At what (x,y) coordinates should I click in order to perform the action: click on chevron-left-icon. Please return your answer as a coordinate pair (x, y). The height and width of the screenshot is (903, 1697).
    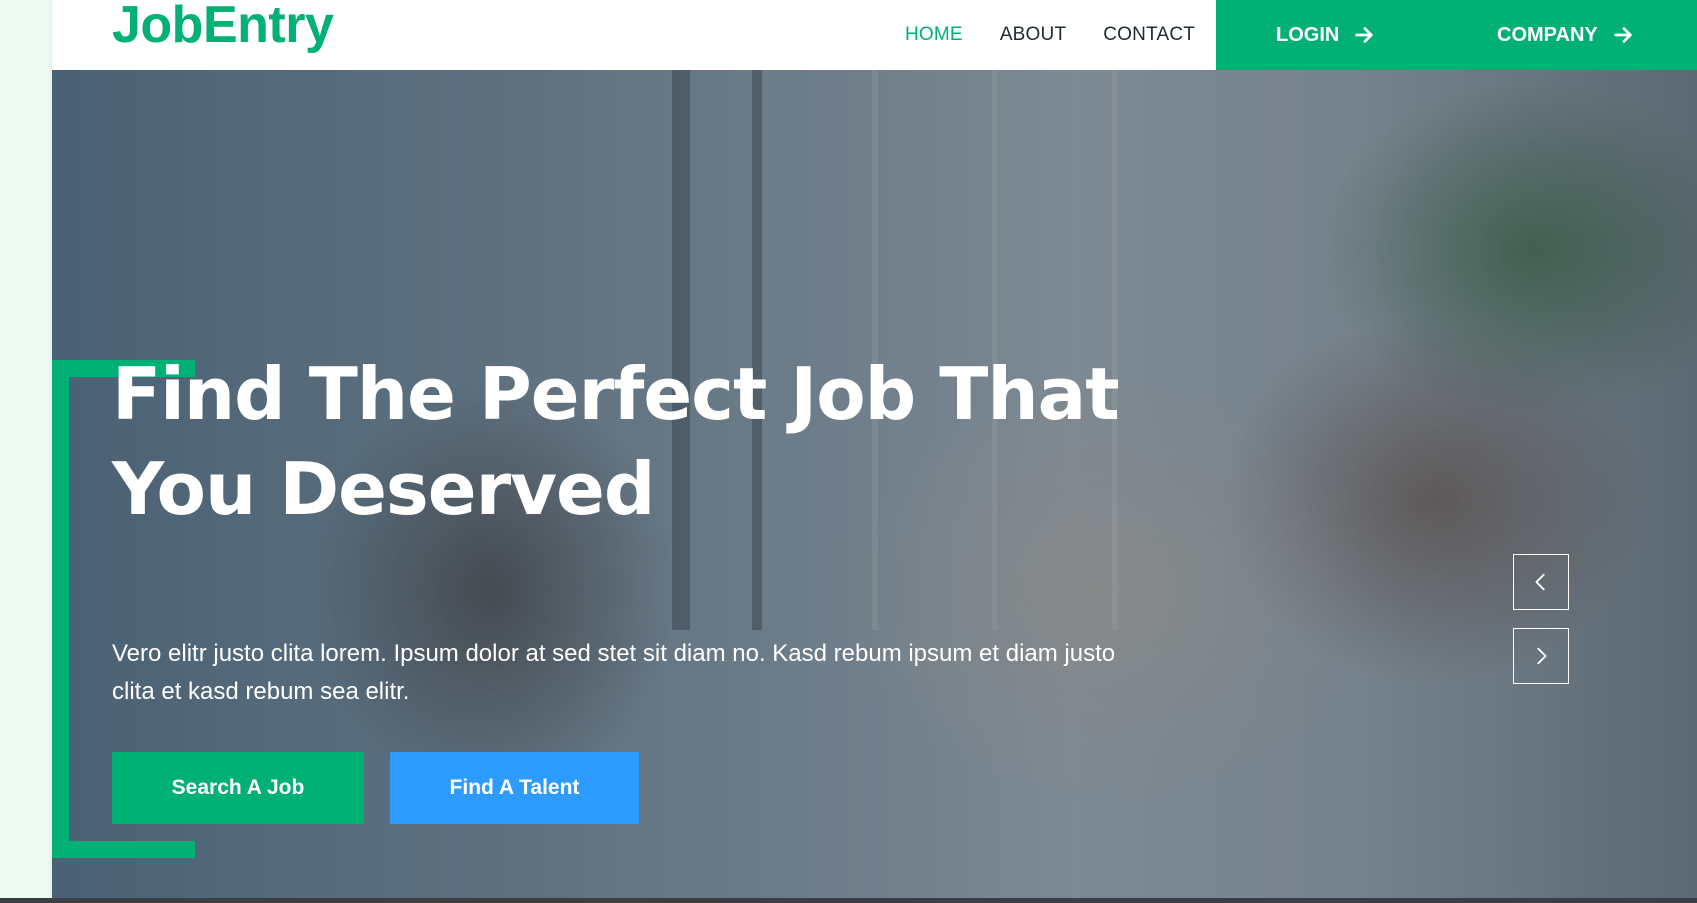
    Looking at the image, I should click on (1540, 582).